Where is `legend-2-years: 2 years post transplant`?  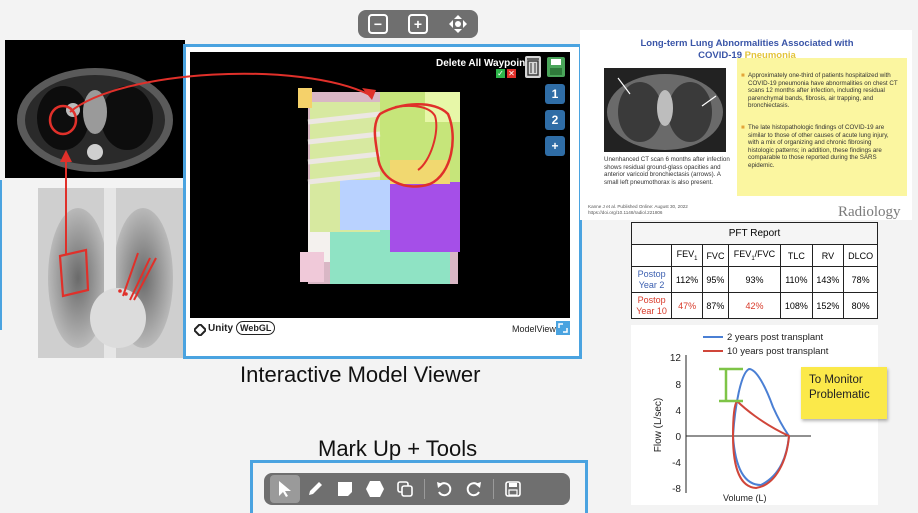
legend-2-years: 2 years post transplant is located at coordinates (775, 337).